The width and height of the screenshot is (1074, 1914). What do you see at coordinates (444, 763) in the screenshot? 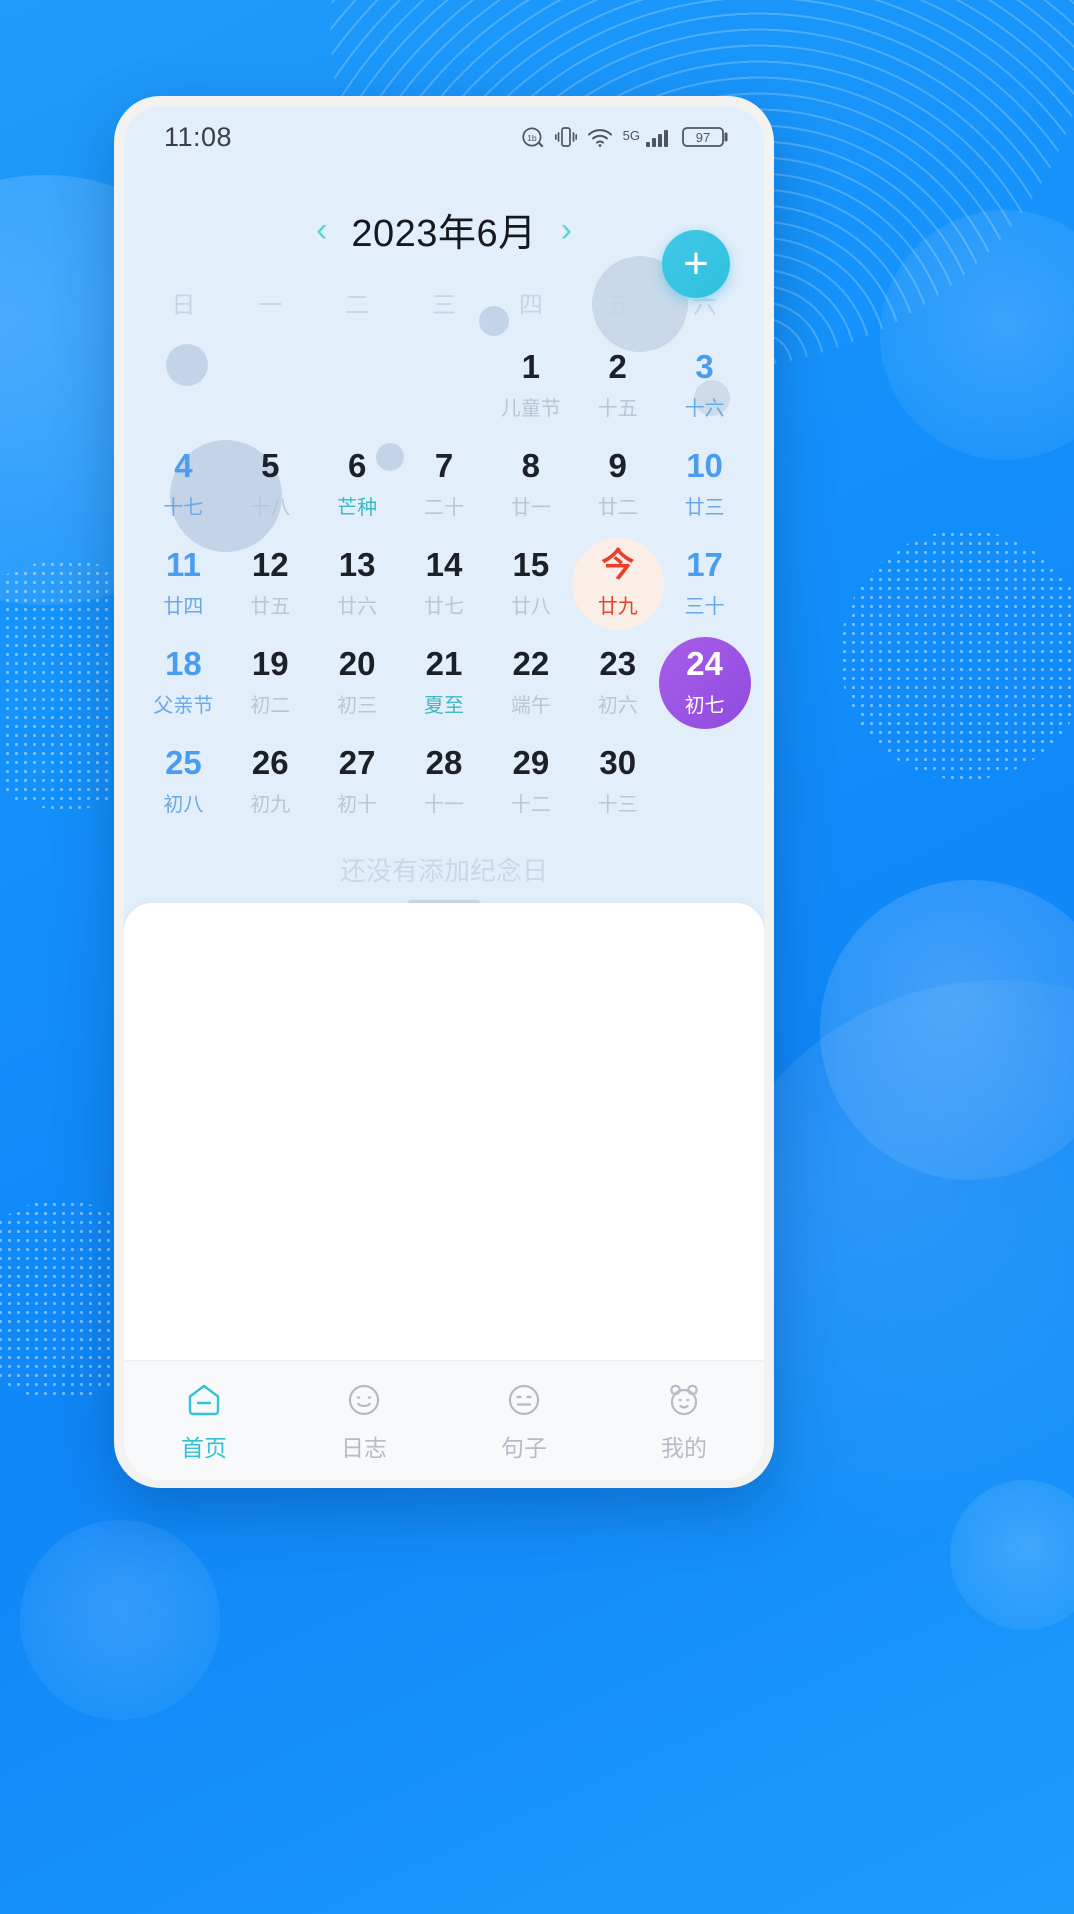
I see `day-number: 28` at bounding box center [444, 763].